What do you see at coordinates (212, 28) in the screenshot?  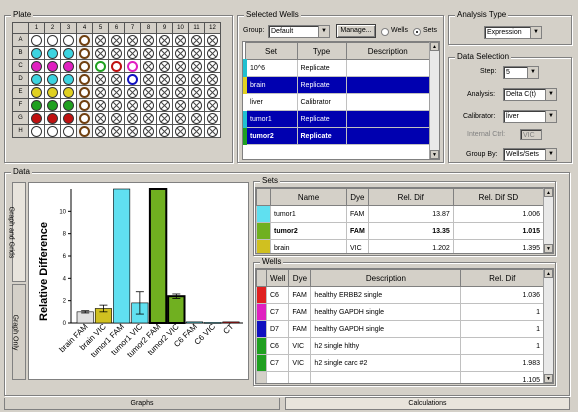 I see `plate-col-header: 12` at bounding box center [212, 28].